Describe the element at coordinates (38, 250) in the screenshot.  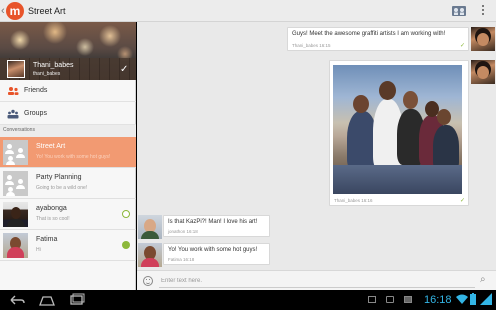
I see `conversation-preview: Hi` at that location.